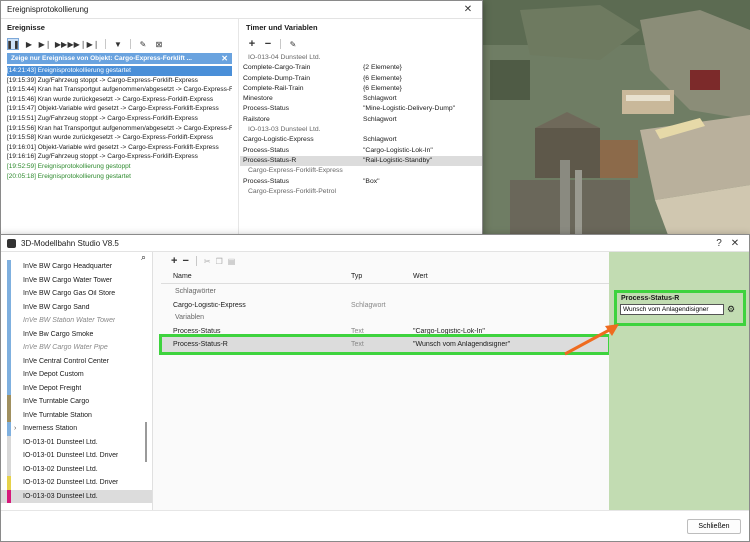  What do you see at coordinates (207, 261) in the screenshot?
I see `cut-icon: ✂` at bounding box center [207, 261].